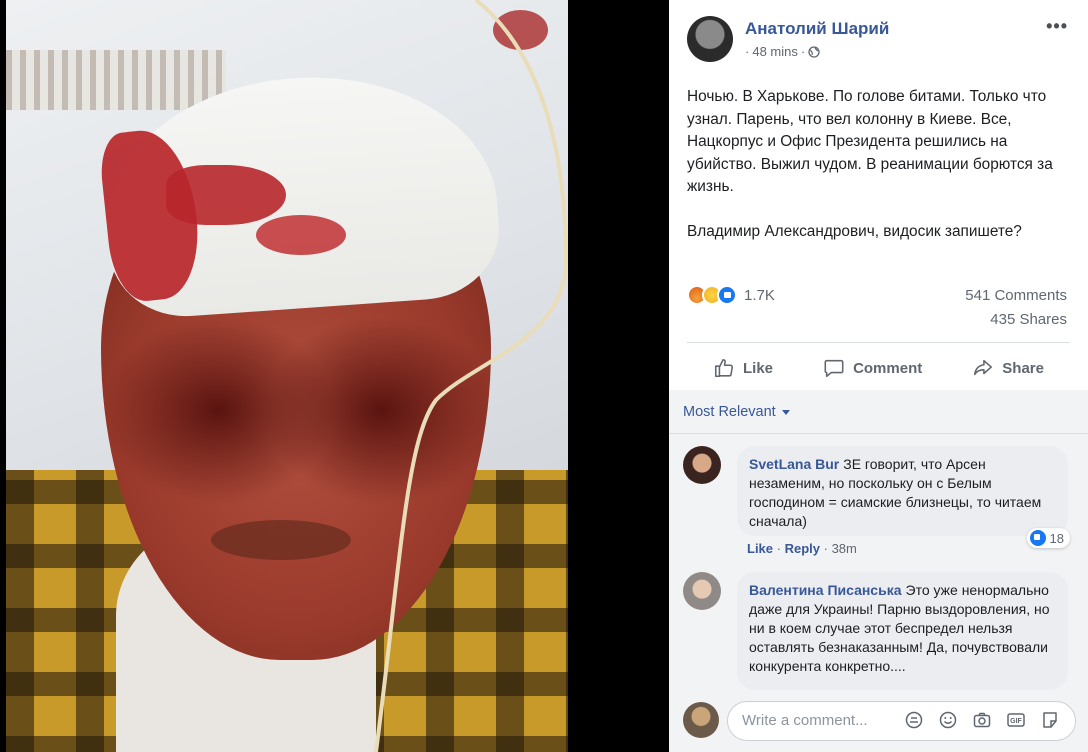 This screenshot has height=752, width=1088. I want to click on composer-icons: GIF, so click(982, 720).